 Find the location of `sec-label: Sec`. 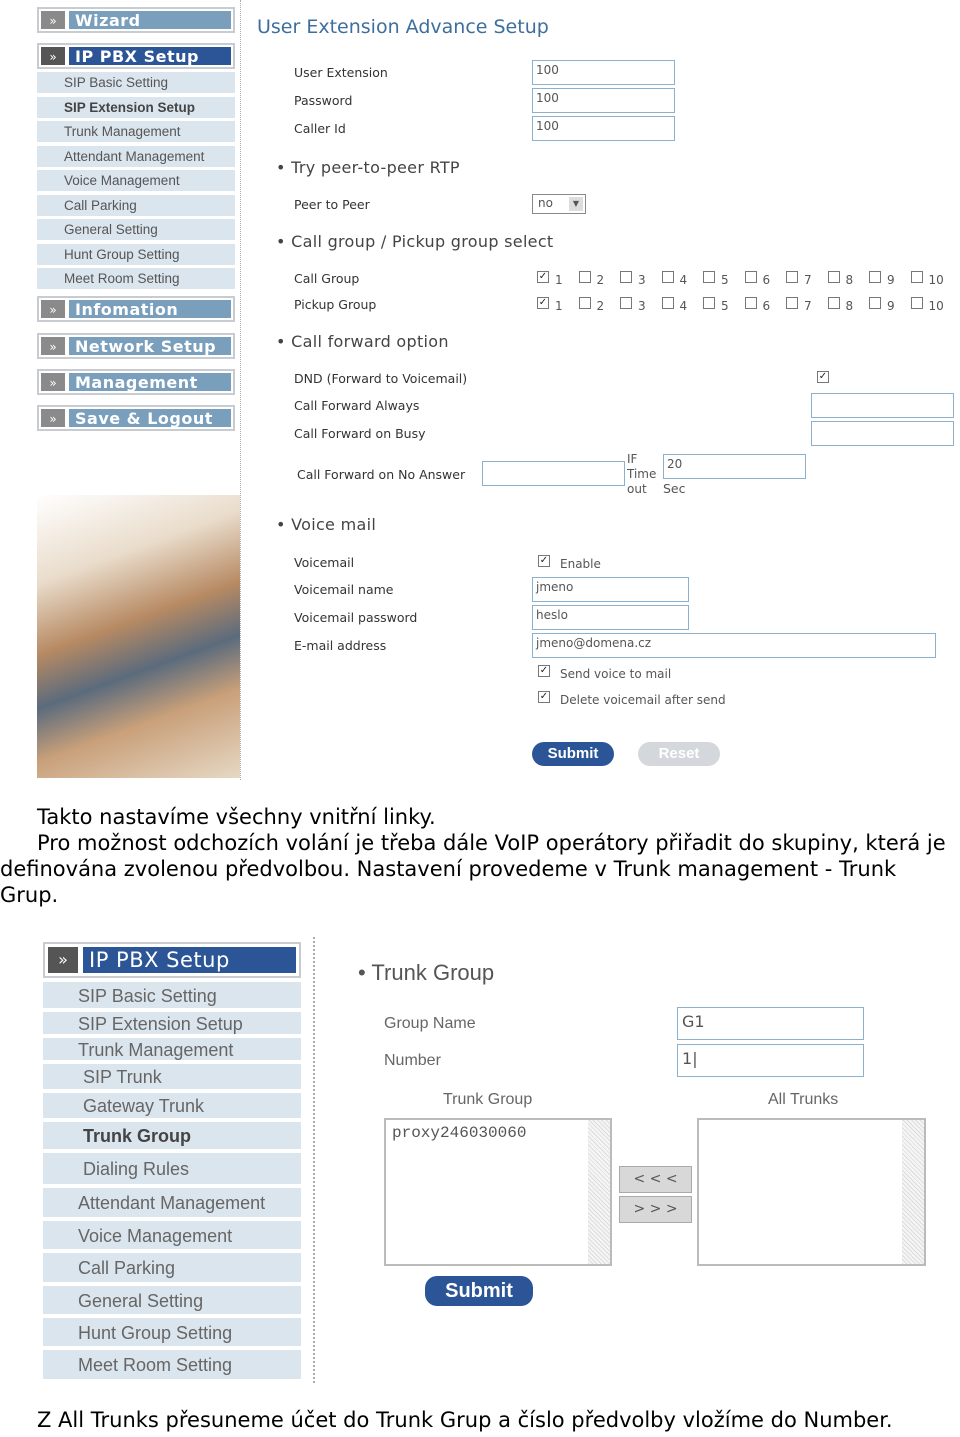

sec-label: Sec is located at coordinates (674, 488).